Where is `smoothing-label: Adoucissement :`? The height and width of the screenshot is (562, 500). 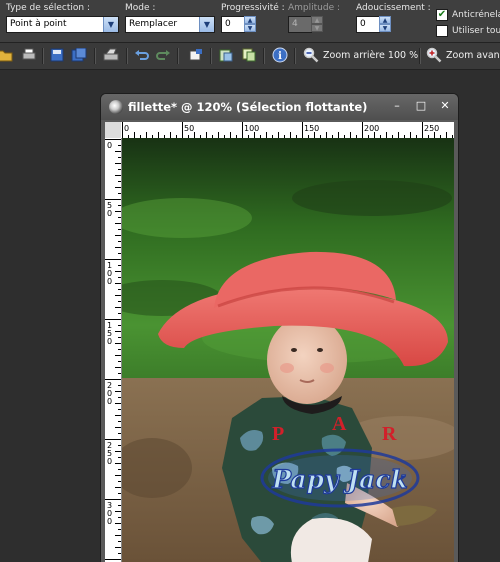 smoothing-label: Adoucissement : is located at coordinates (393, 8).